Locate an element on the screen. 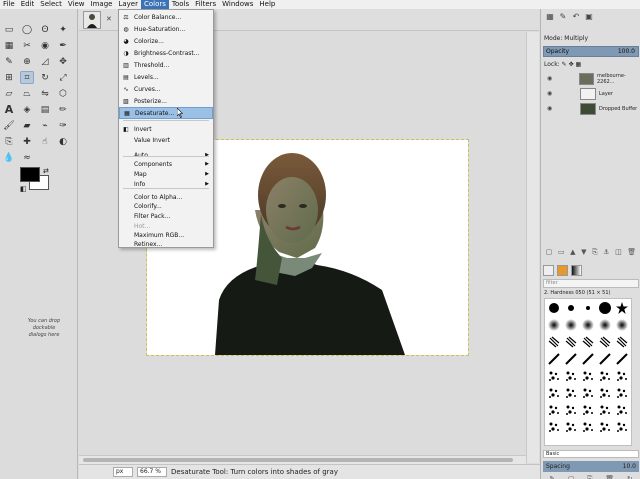  blend-tool-icon: ▤ is located at coordinates (45, 109).